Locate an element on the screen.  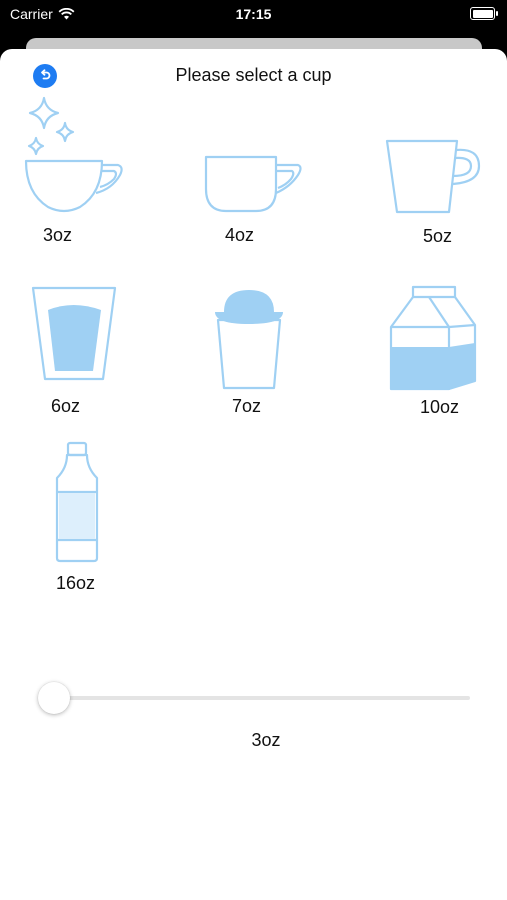
teacup-sparkle-icon is located at coordinates (73, 154).